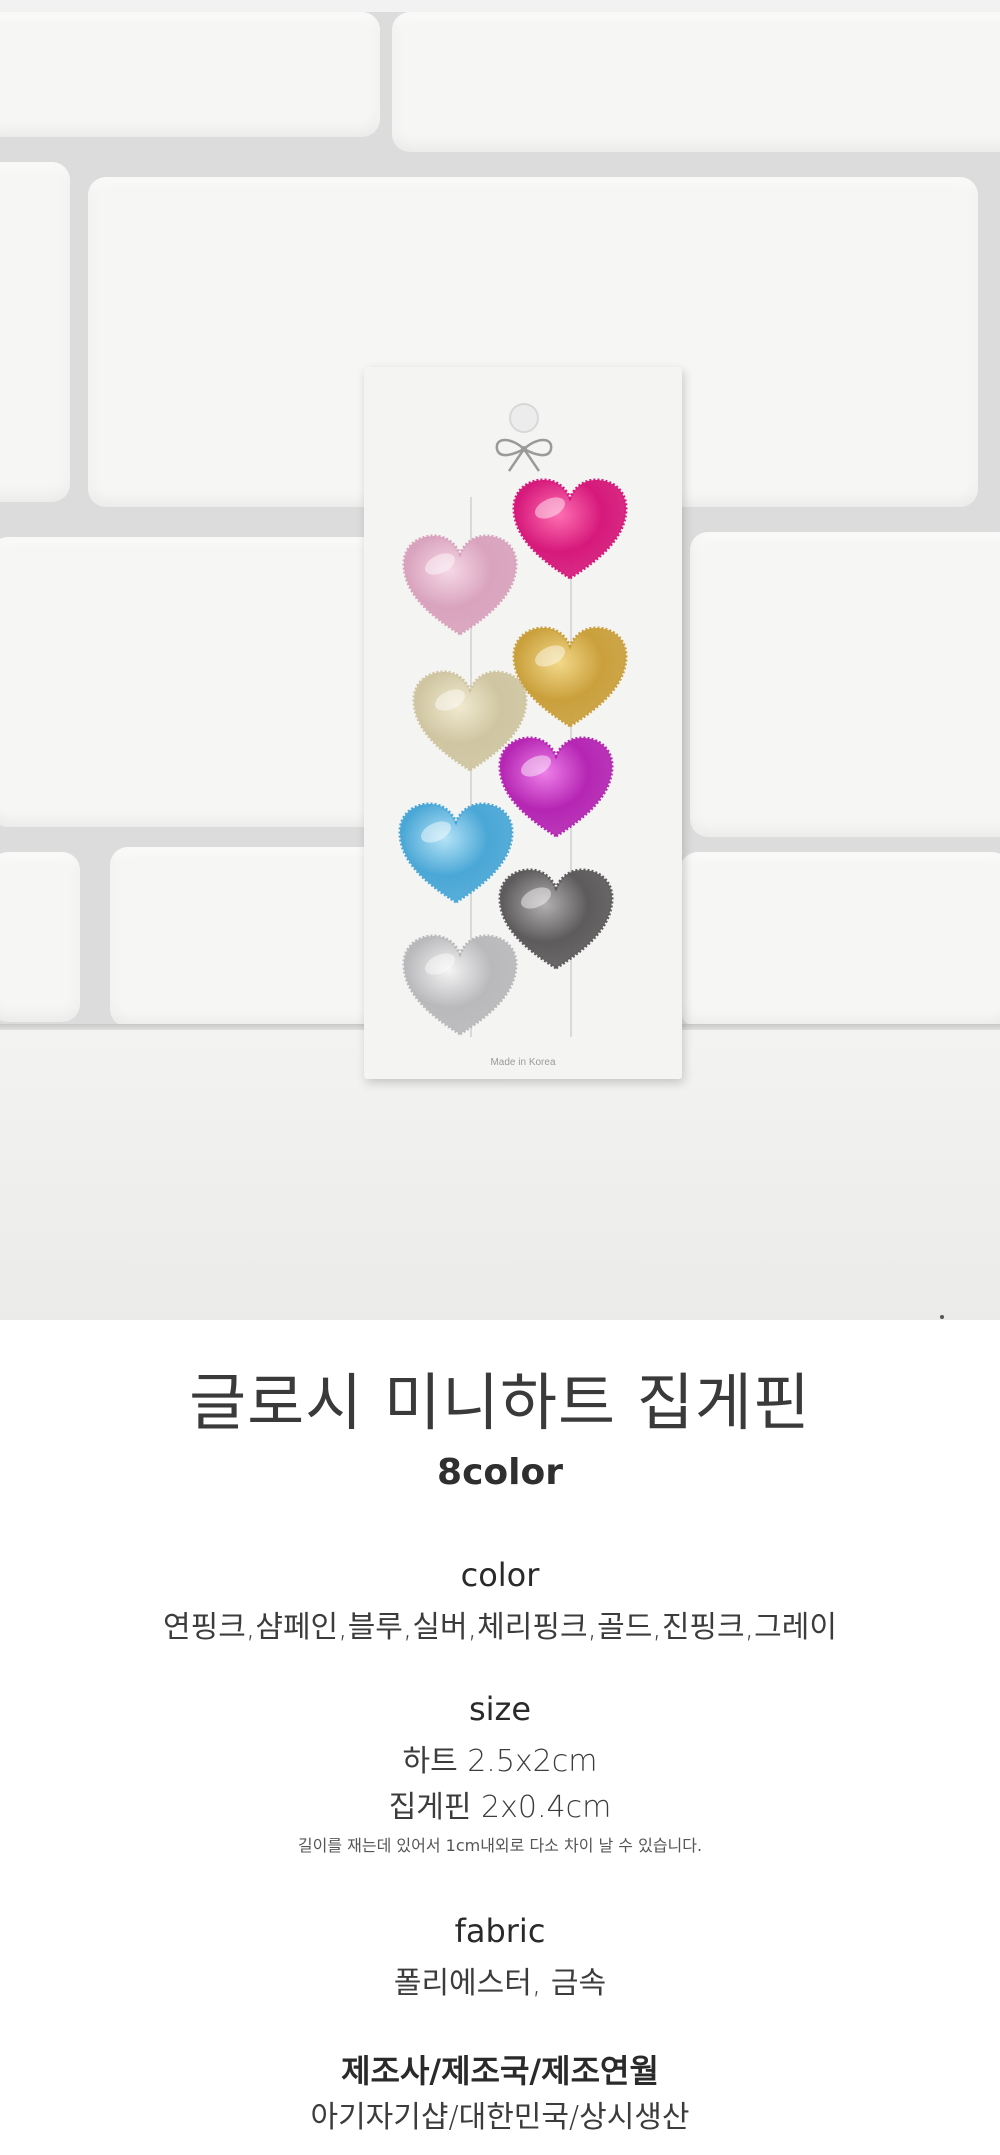  Describe the element at coordinates (500, 1761) in the screenshot. I see `size-heart: 하트 2.5x2cm` at that location.